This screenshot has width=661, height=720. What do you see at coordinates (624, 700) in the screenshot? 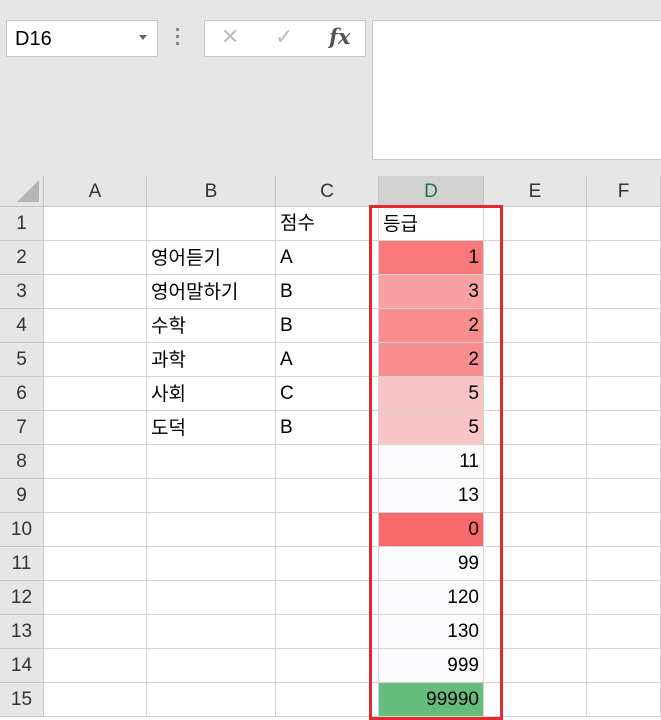
I see `cell-f15` at bounding box center [624, 700].